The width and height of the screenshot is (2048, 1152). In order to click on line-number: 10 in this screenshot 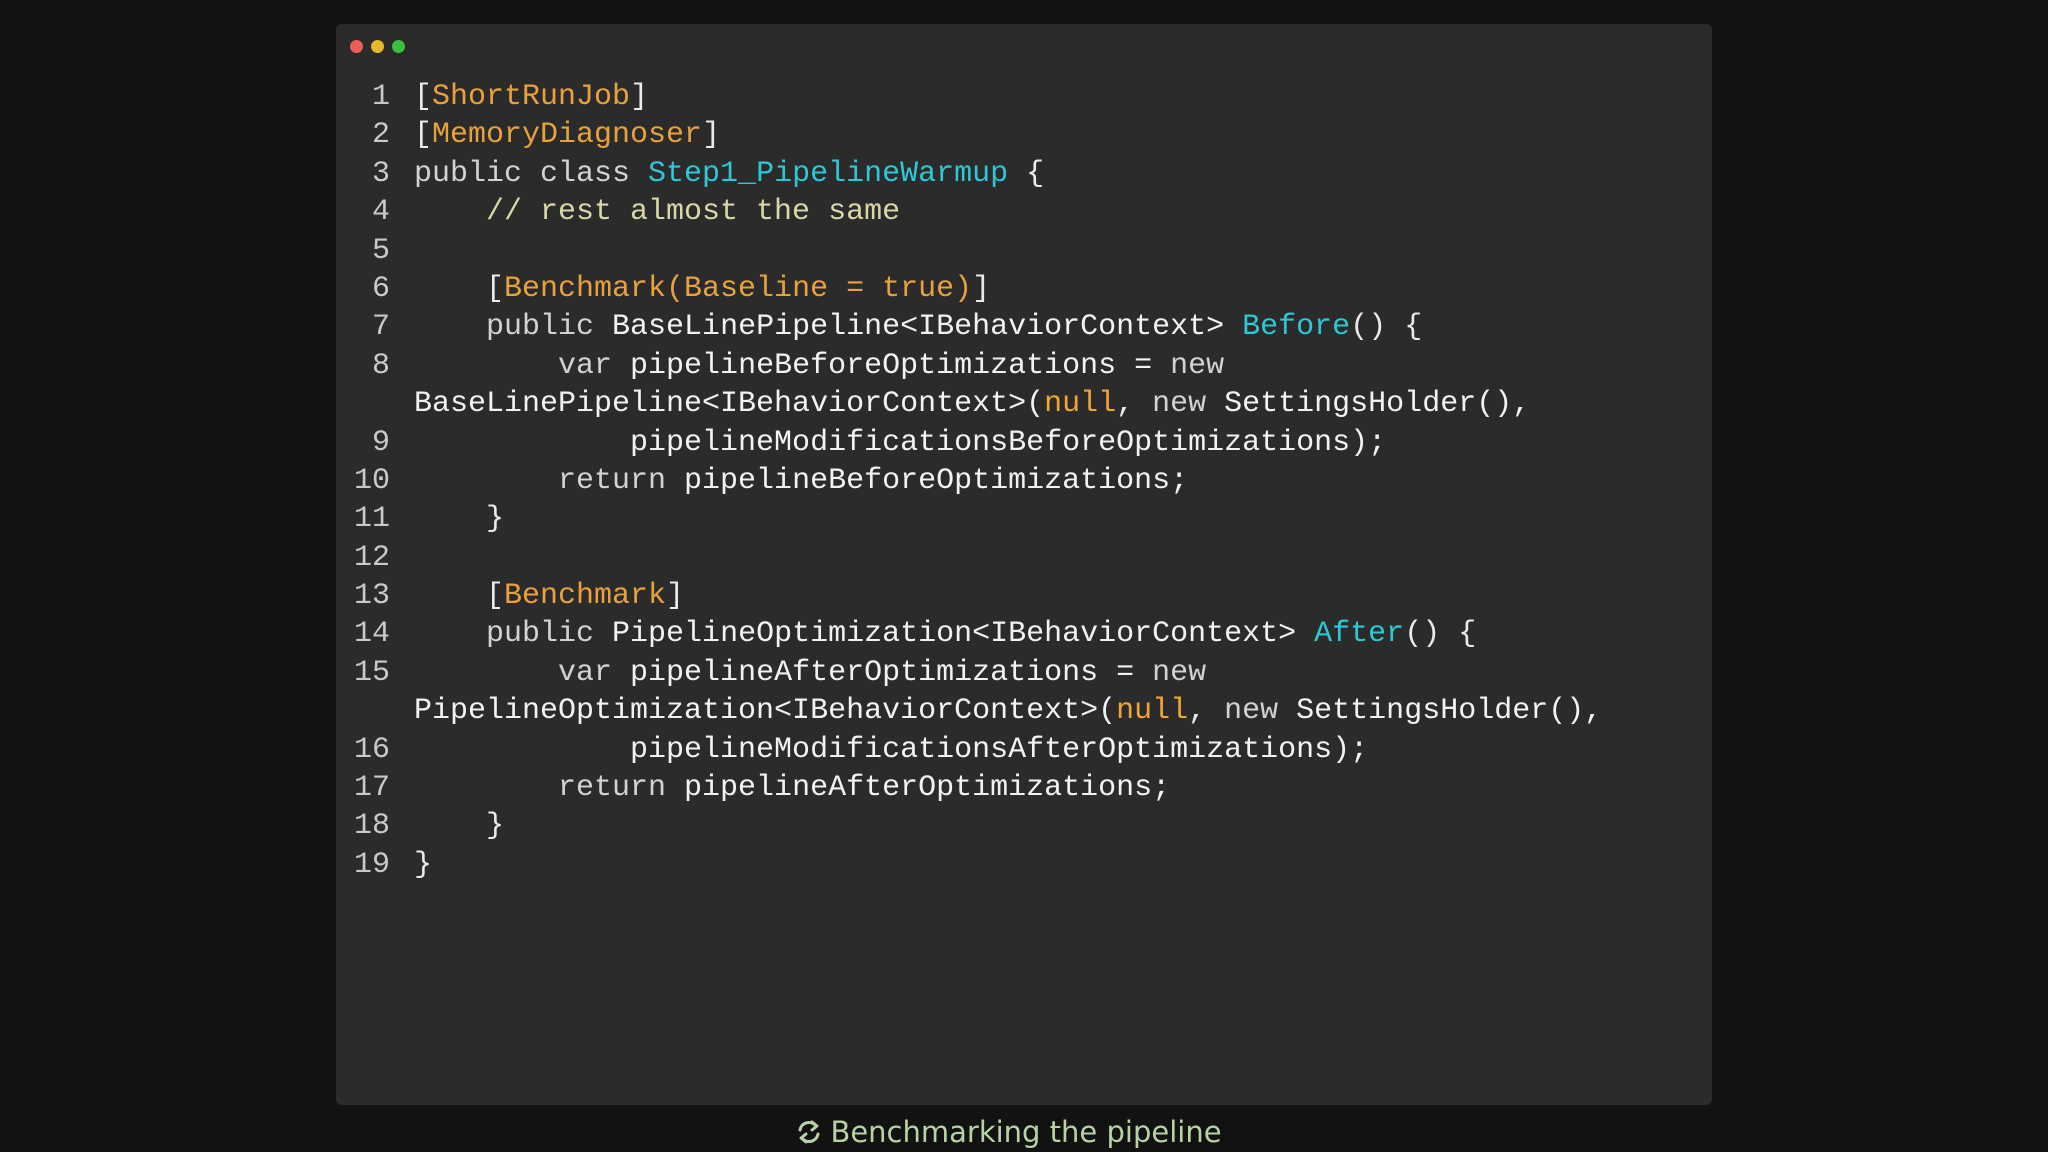, I will do `click(371, 480)`.